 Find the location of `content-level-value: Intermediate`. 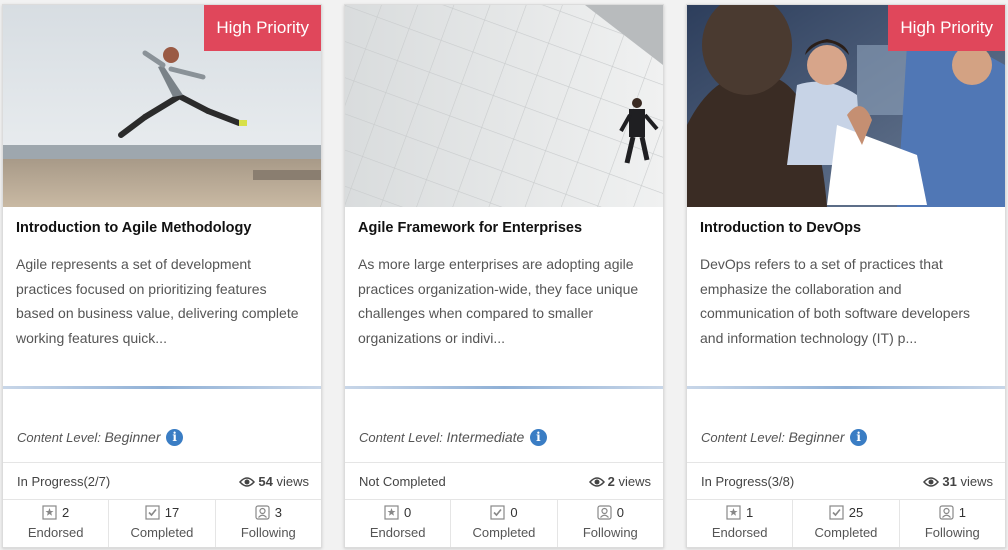

content-level-value: Intermediate is located at coordinates (485, 437).